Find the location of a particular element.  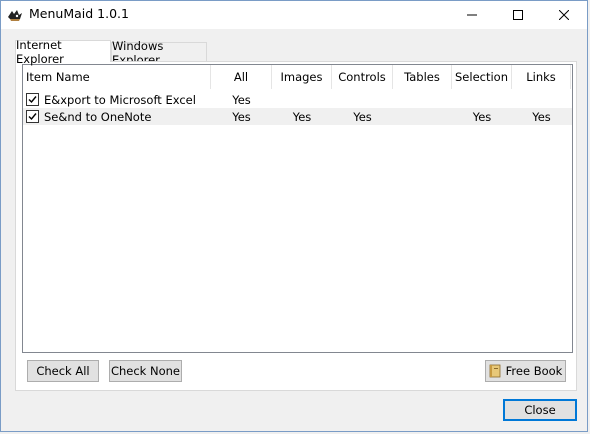

menumaid-app-icon is located at coordinates (15, 15).